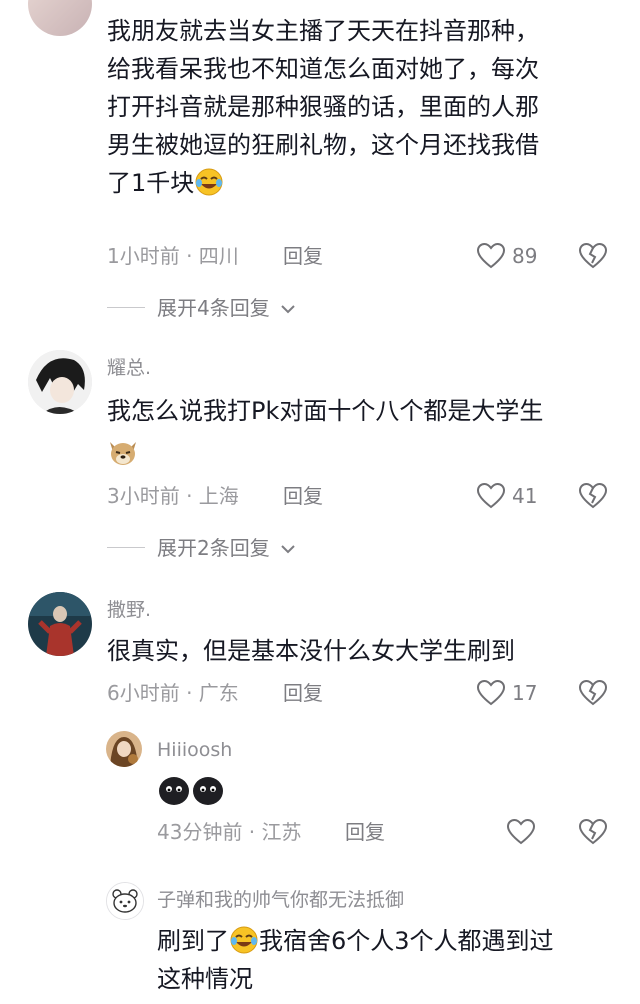  Describe the element at coordinates (406, 941) in the screenshot. I see `reply-text-after: 我宿舍6个人3个人都遇到过` at that location.